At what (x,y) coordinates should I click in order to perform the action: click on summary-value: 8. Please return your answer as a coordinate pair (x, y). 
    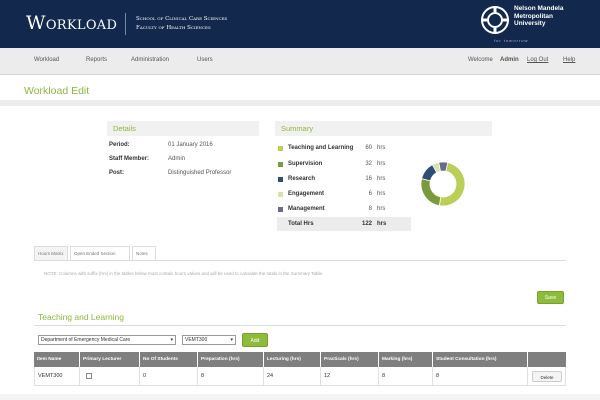
    Looking at the image, I should click on (370, 209).